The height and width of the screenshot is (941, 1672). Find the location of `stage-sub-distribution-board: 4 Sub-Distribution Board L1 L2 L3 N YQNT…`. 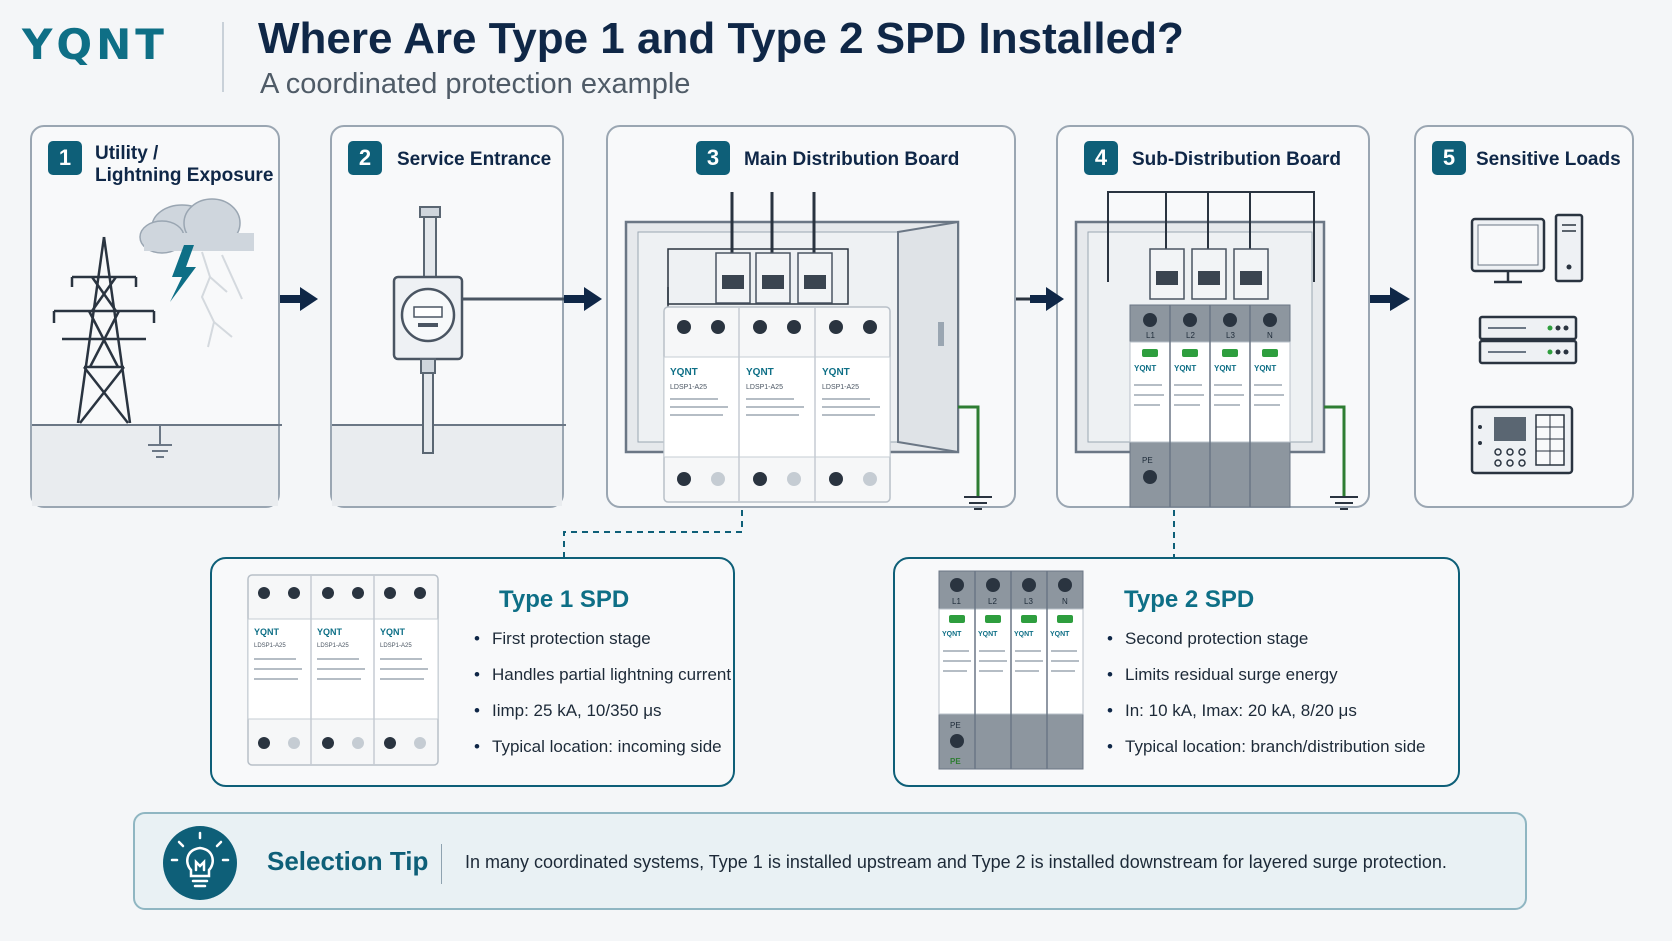

stage-sub-distribution-board: 4 Sub-Distribution Board L1 L2 L3 N YQNT… is located at coordinates (1213, 317).